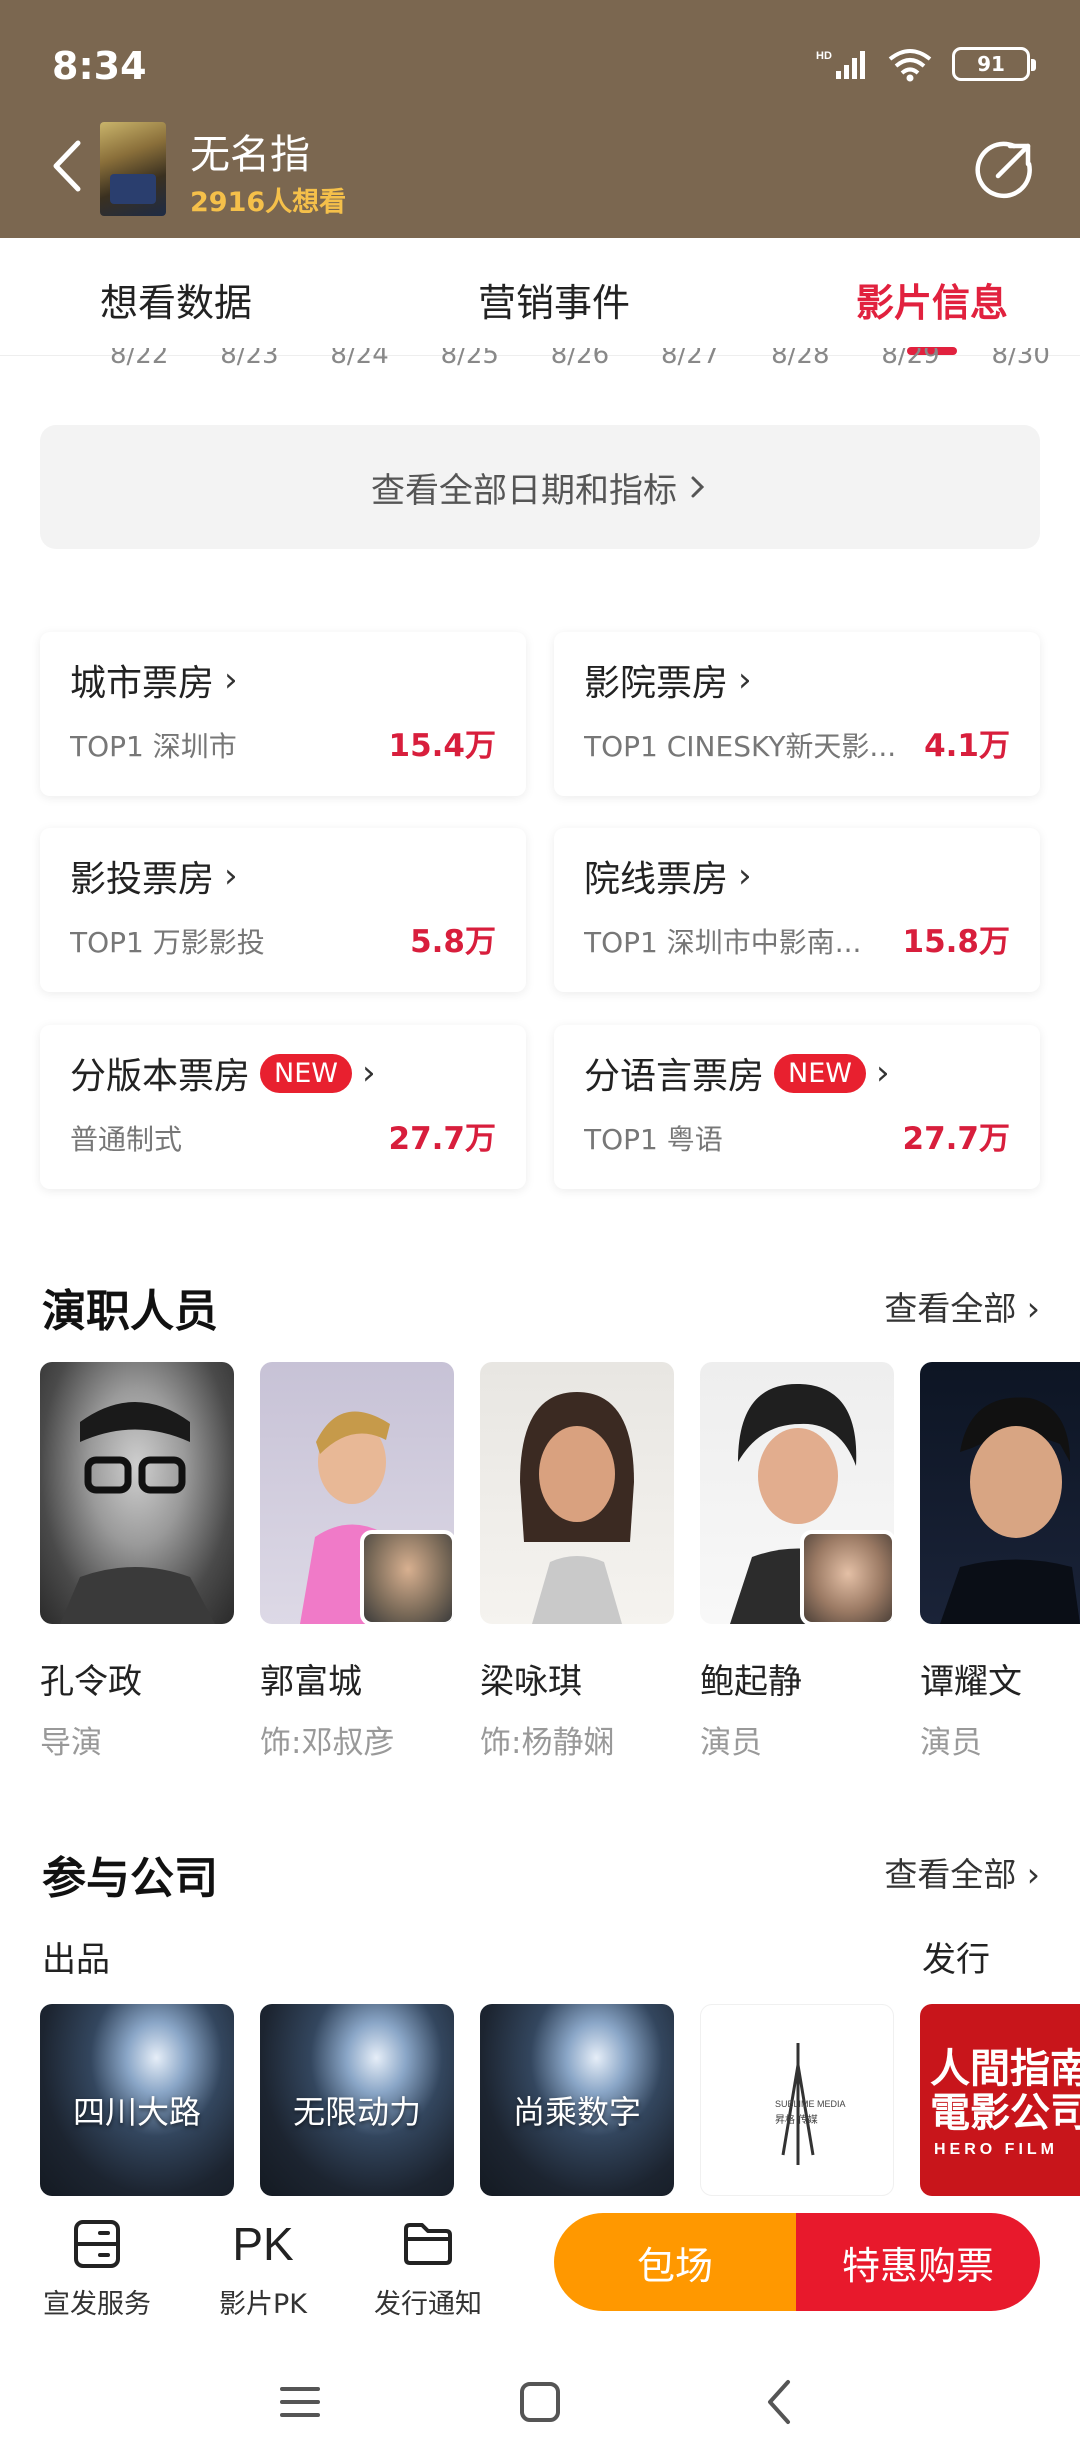  Describe the element at coordinates (442, 1139) in the screenshot. I see `card-value: 27.7万` at that location.